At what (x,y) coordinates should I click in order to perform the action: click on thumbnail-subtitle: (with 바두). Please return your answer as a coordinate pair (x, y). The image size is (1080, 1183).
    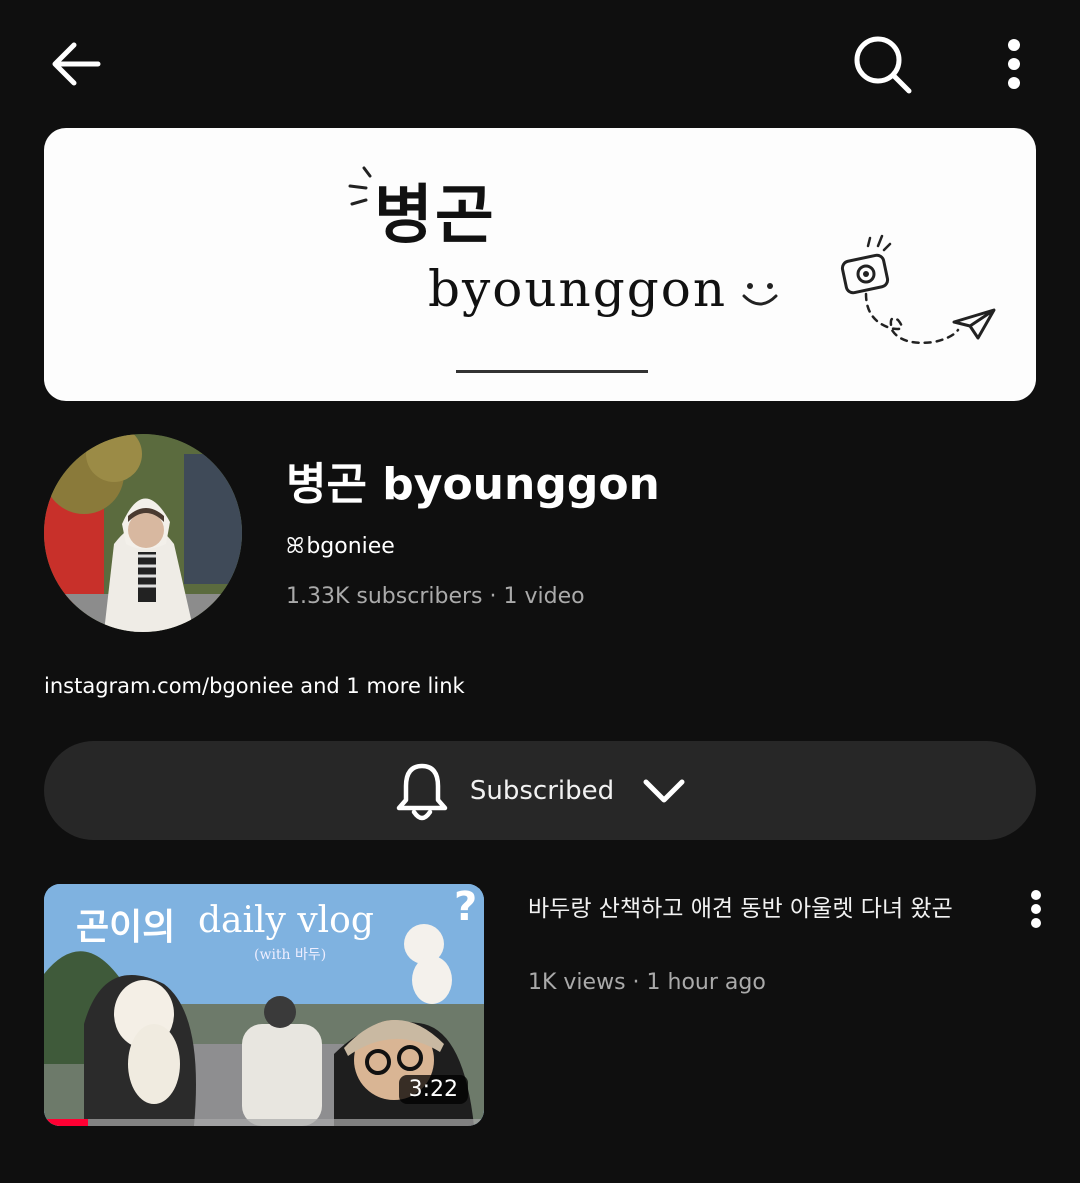
    Looking at the image, I should click on (290, 955).